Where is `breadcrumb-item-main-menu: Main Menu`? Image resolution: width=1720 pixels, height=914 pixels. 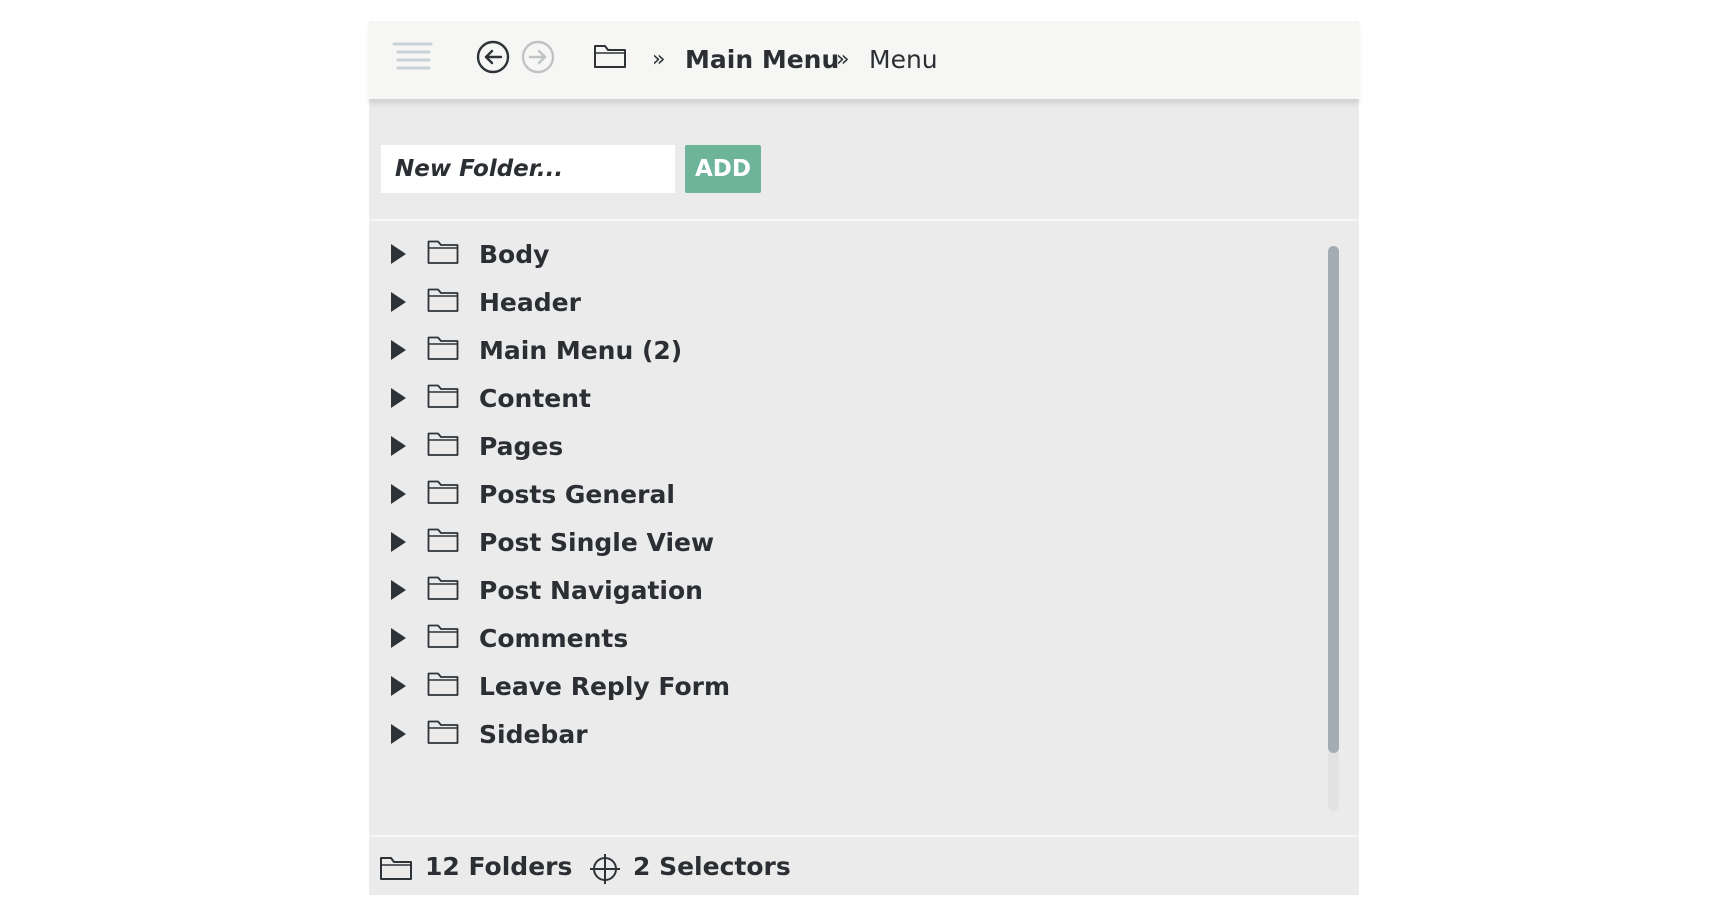 breadcrumb-item-main-menu: Main Menu is located at coordinates (762, 60).